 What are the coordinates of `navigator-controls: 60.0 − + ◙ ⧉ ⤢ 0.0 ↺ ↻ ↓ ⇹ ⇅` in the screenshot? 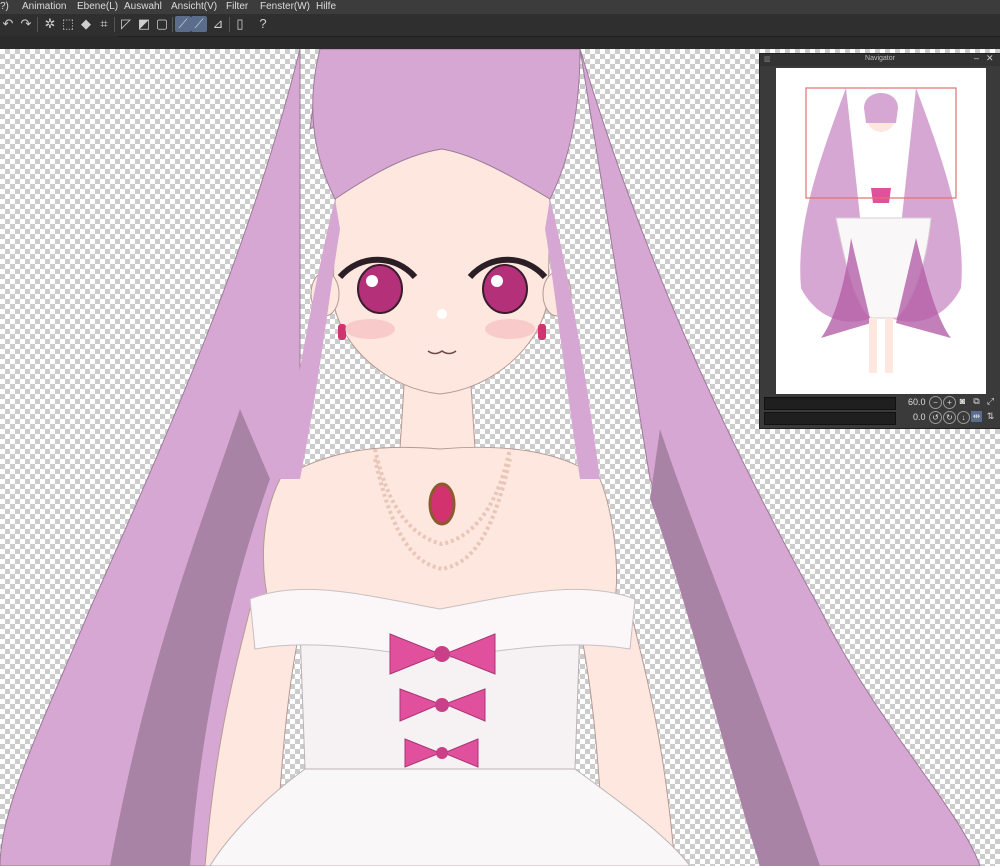 It's located at (880, 411).